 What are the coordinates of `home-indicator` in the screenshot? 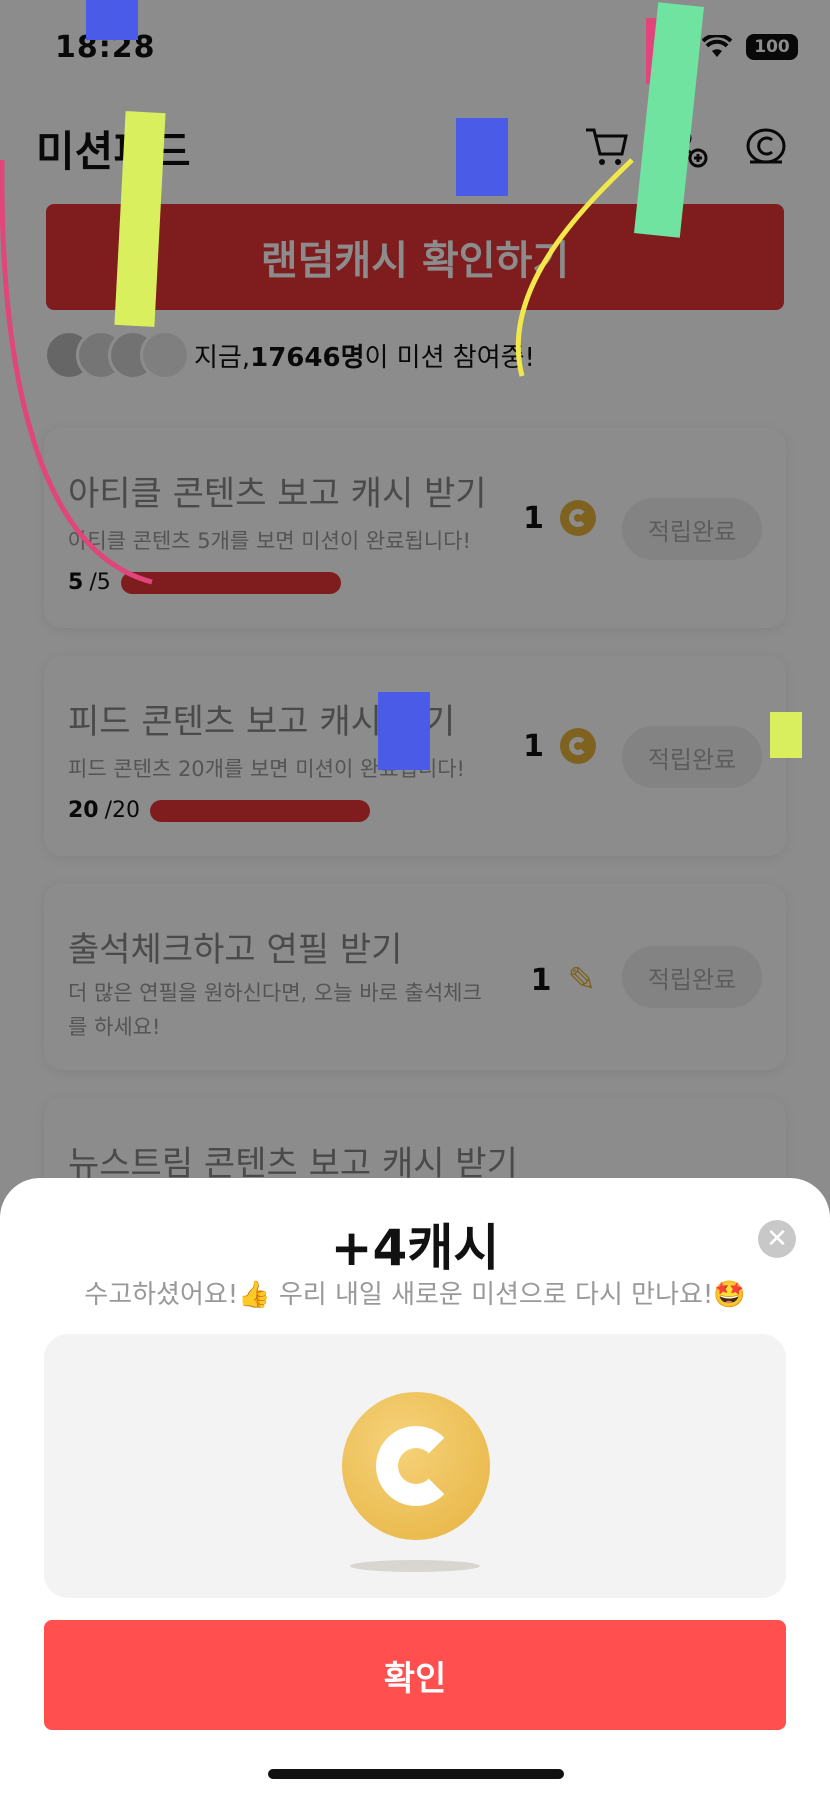 It's located at (416, 1774).